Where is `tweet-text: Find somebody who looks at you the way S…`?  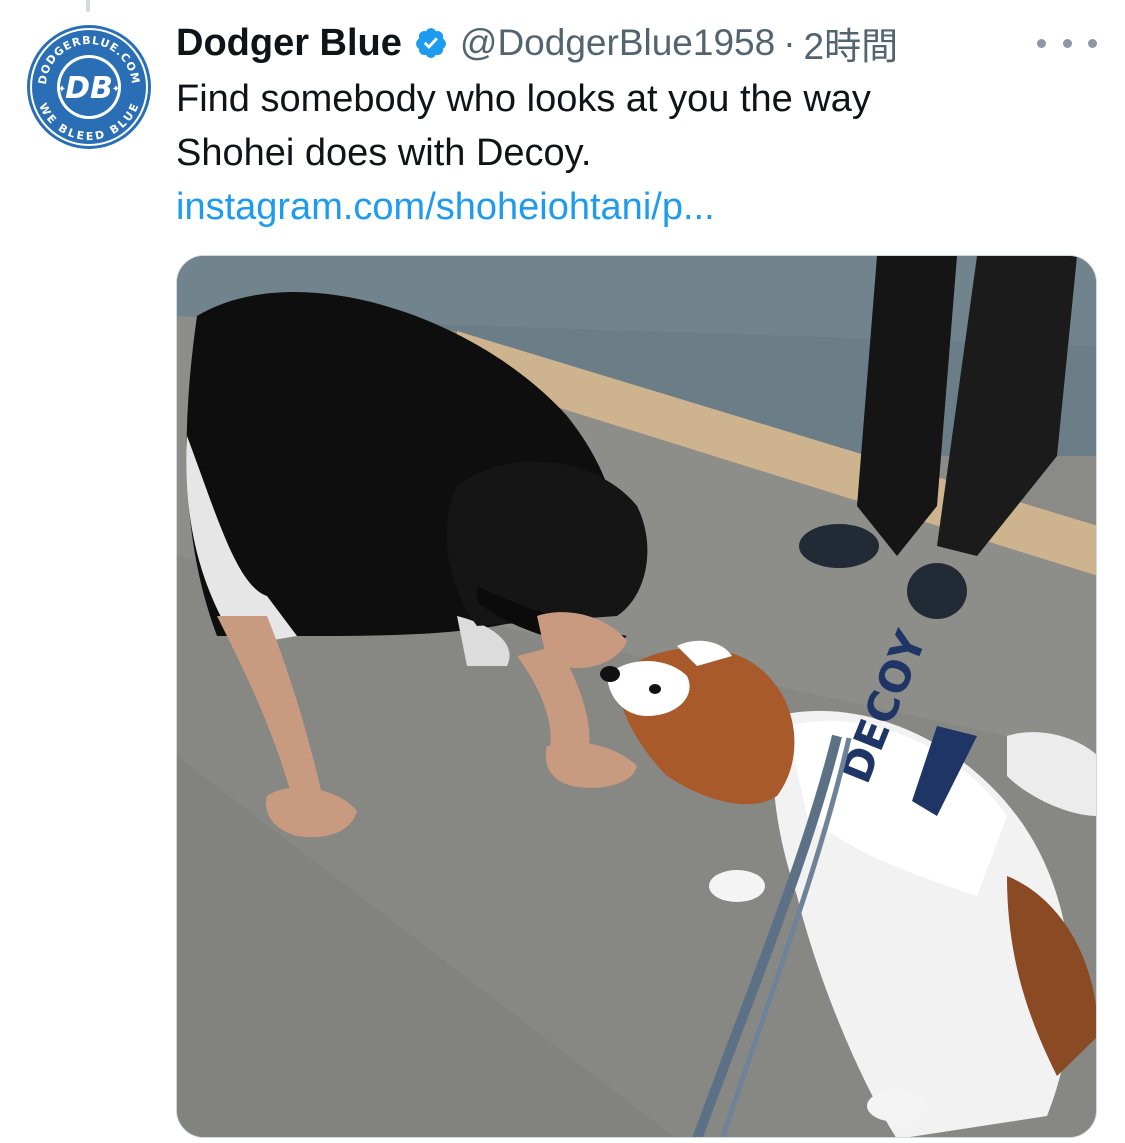
tweet-text: Find somebody who looks at you the way S… is located at coordinates (626, 153).